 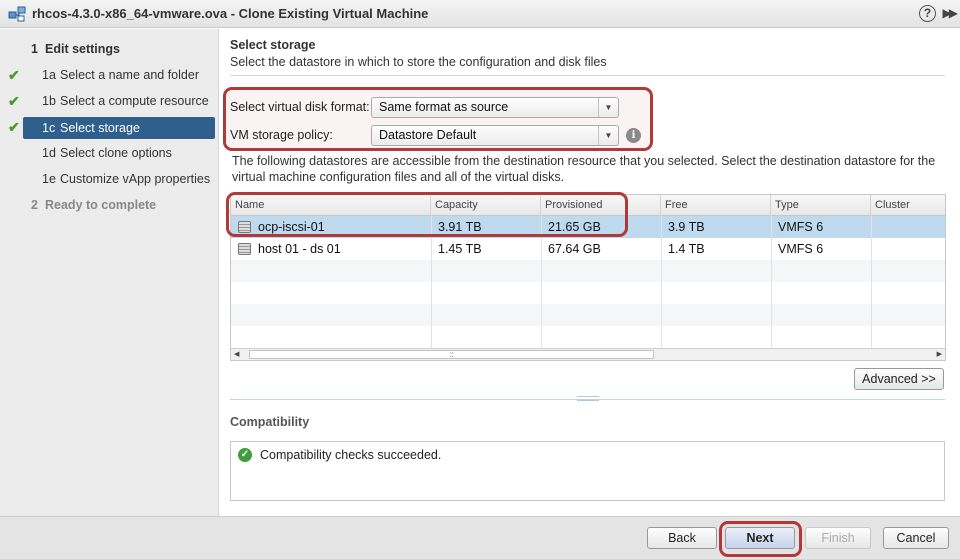 What do you see at coordinates (908, 205) in the screenshot?
I see `column-header-cluster: Cluster` at bounding box center [908, 205].